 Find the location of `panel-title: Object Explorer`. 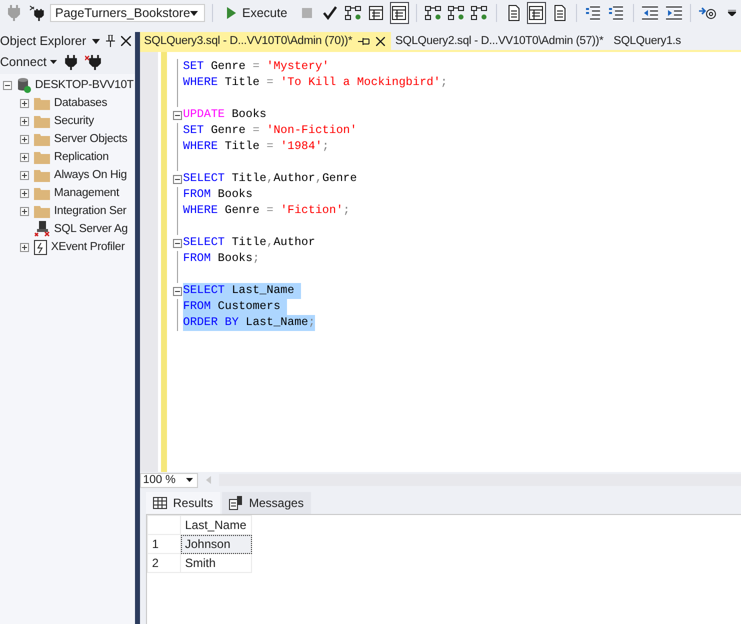

panel-title: Object Explorer is located at coordinates (43, 41).